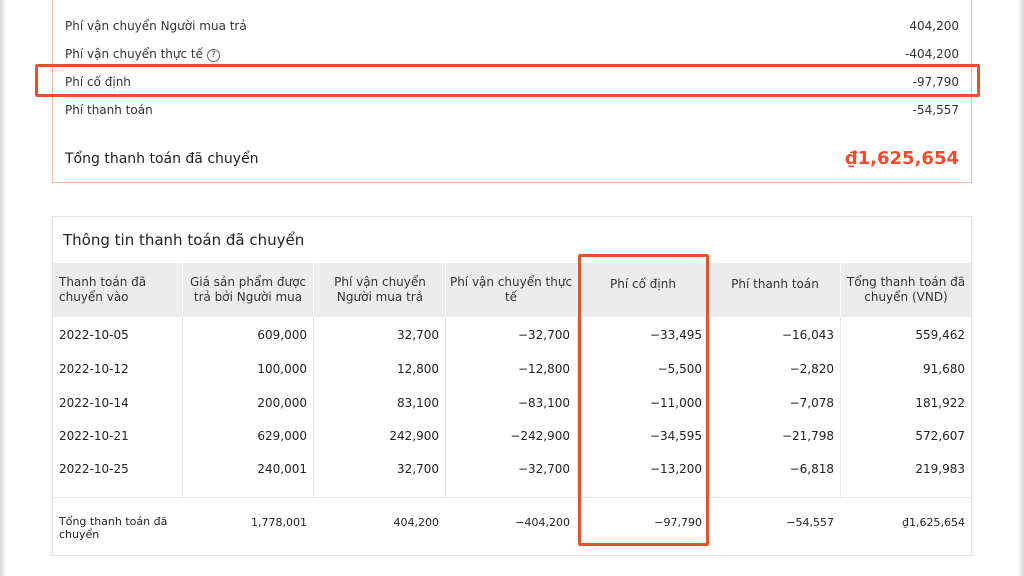 Image resolution: width=1024 pixels, height=576 pixels. What do you see at coordinates (94, 436) in the screenshot?
I see `cell-date: 2022-10-21` at bounding box center [94, 436].